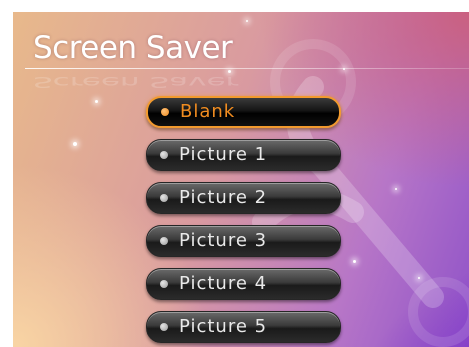 The height and width of the screenshot is (347, 469). What do you see at coordinates (223, 283) in the screenshot?
I see `menu-item-label: Picture 4` at bounding box center [223, 283].